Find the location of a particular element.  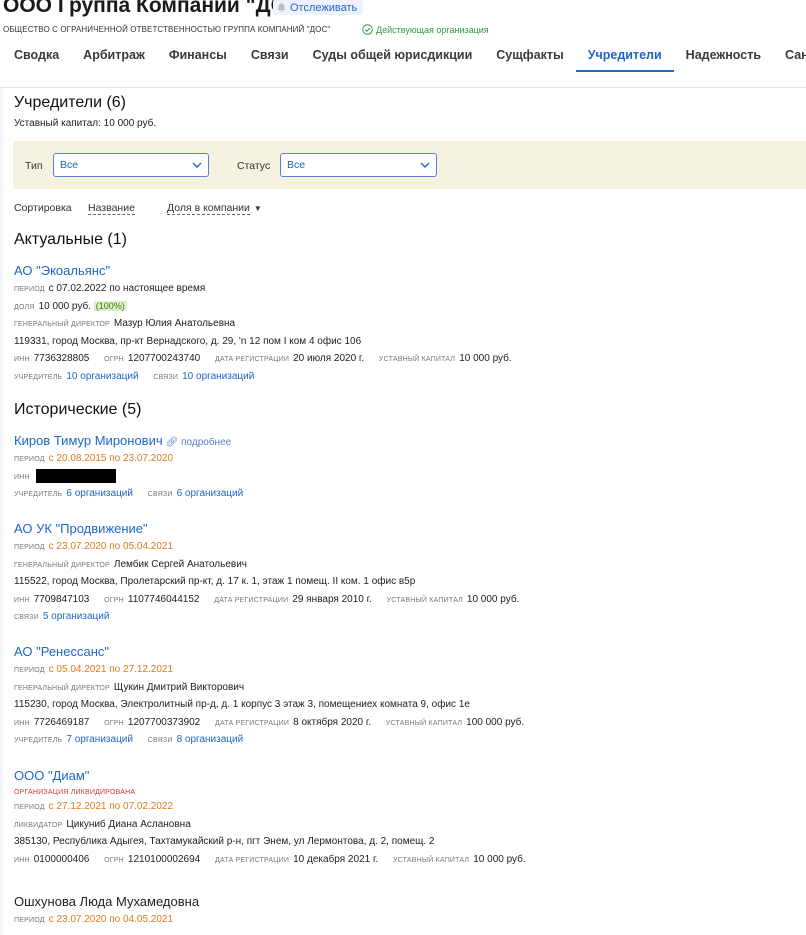

type-filter-label: Тип is located at coordinates (34, 166).